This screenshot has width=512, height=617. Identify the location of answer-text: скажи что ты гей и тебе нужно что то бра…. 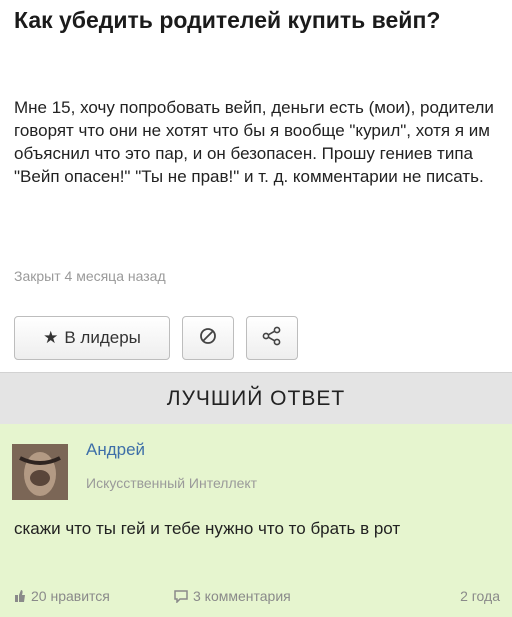
(207, 528).